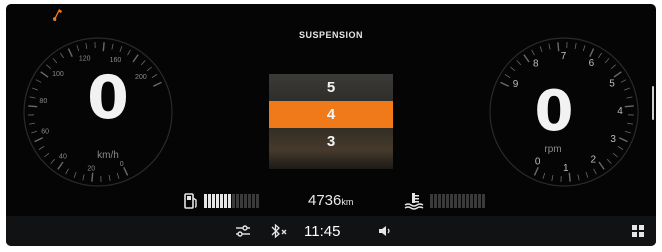  I want to click on dial-tick-label: 8, so click(536, 64).